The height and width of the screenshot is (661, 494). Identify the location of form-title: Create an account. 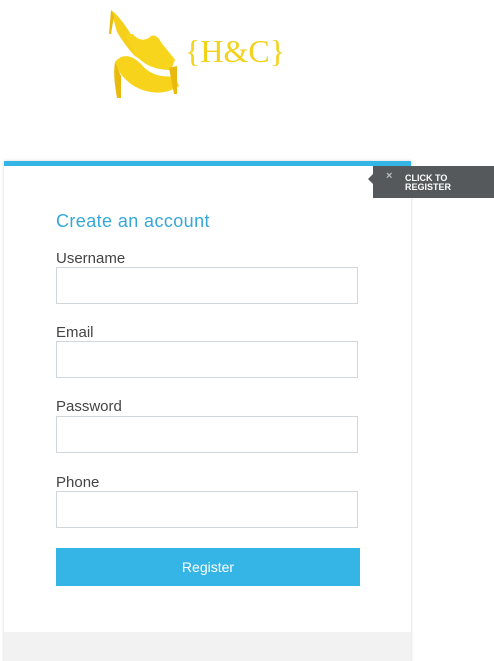
(133, 221).